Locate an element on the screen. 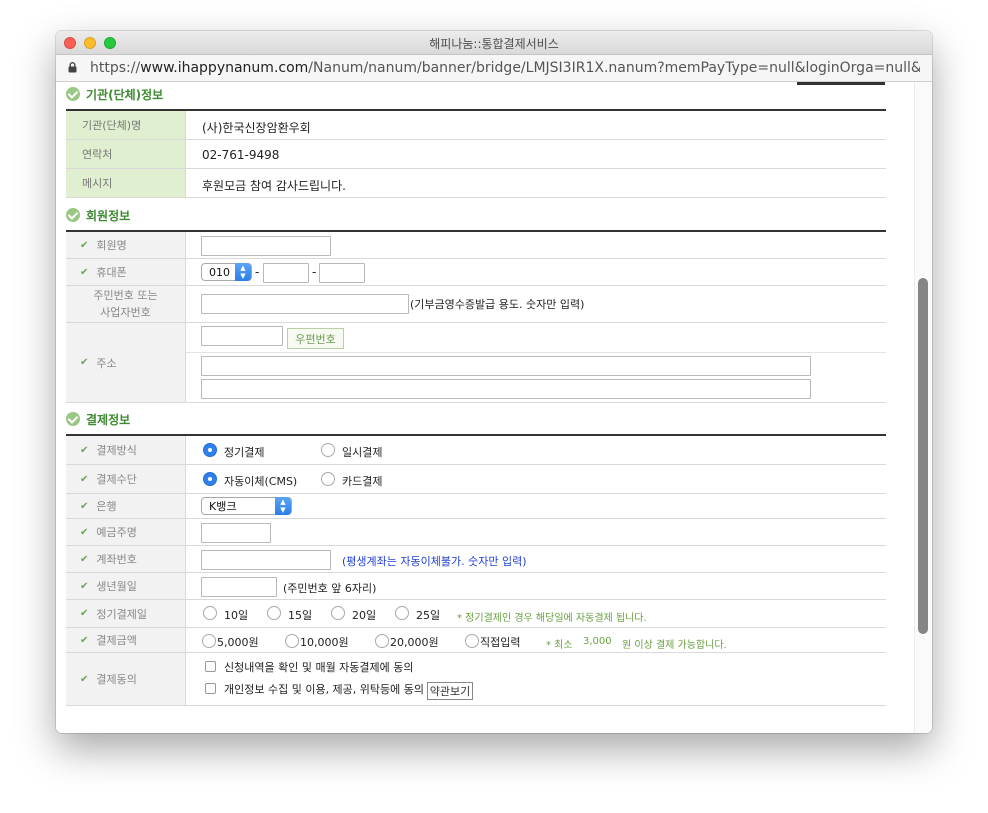 The image size is (988, 813). member-name-input is located at coordinates (266, 246).